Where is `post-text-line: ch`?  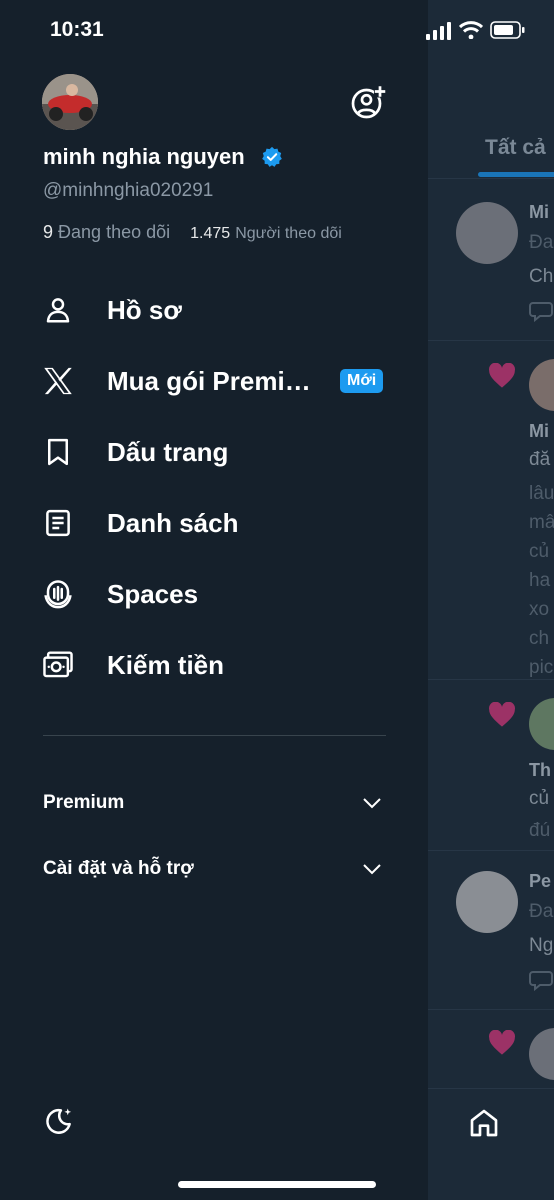 post-text-line: ch is located at coordinates (539, 638).